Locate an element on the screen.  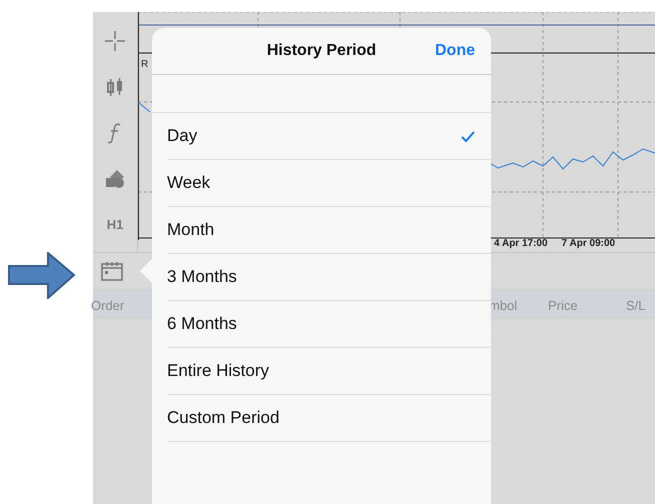
crosshair-icon is located at coordinates (115, 41).